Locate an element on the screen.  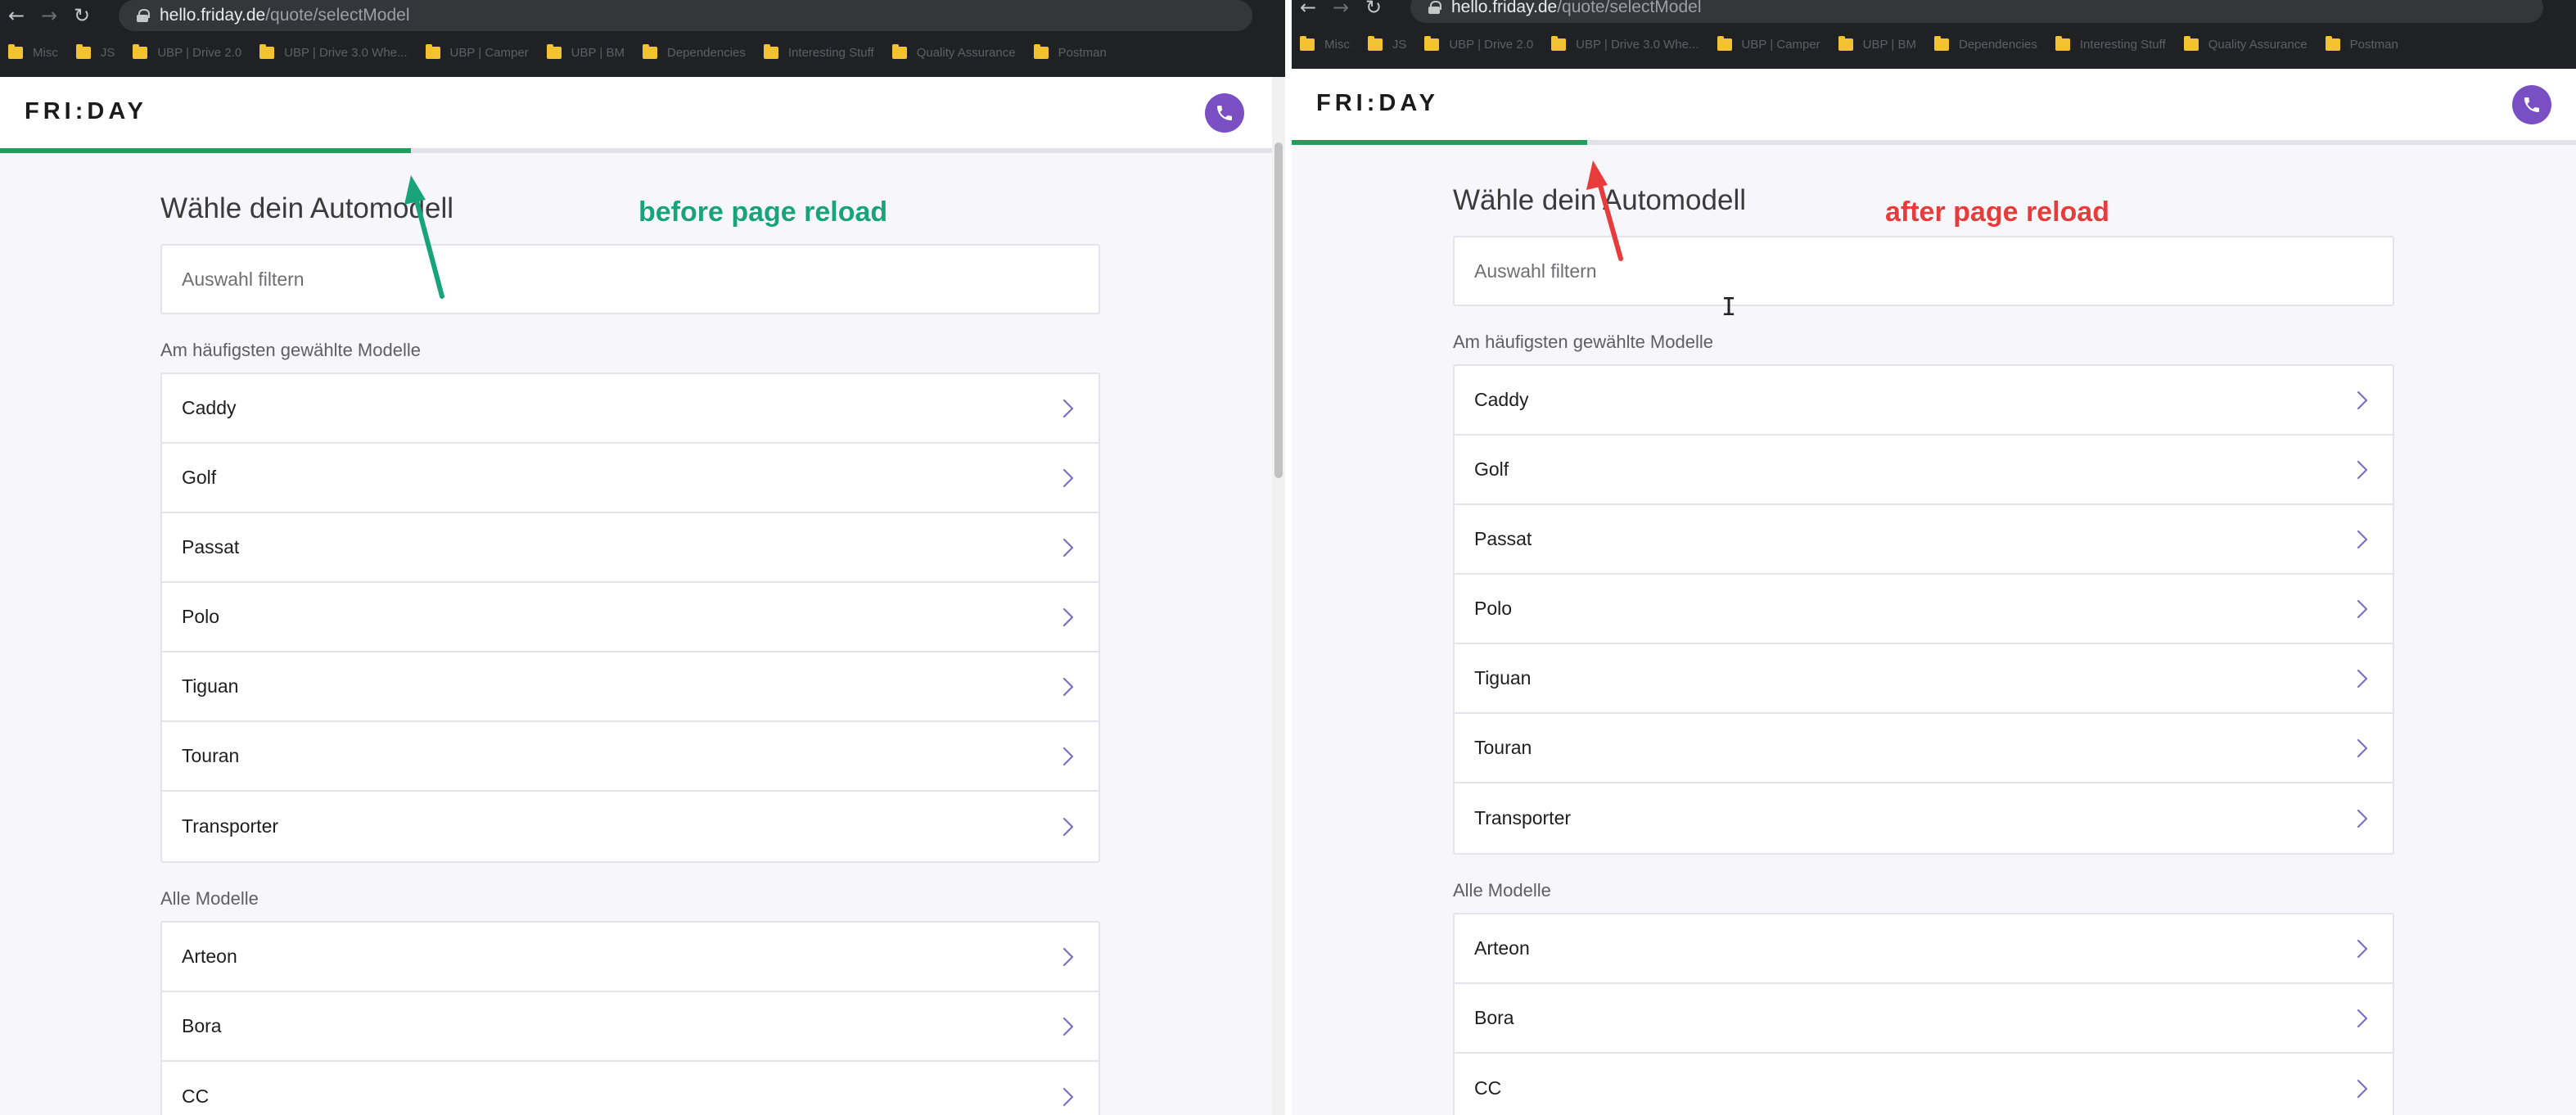
bookmark-label: UBP | BM is located at coordinates (1889, 44).